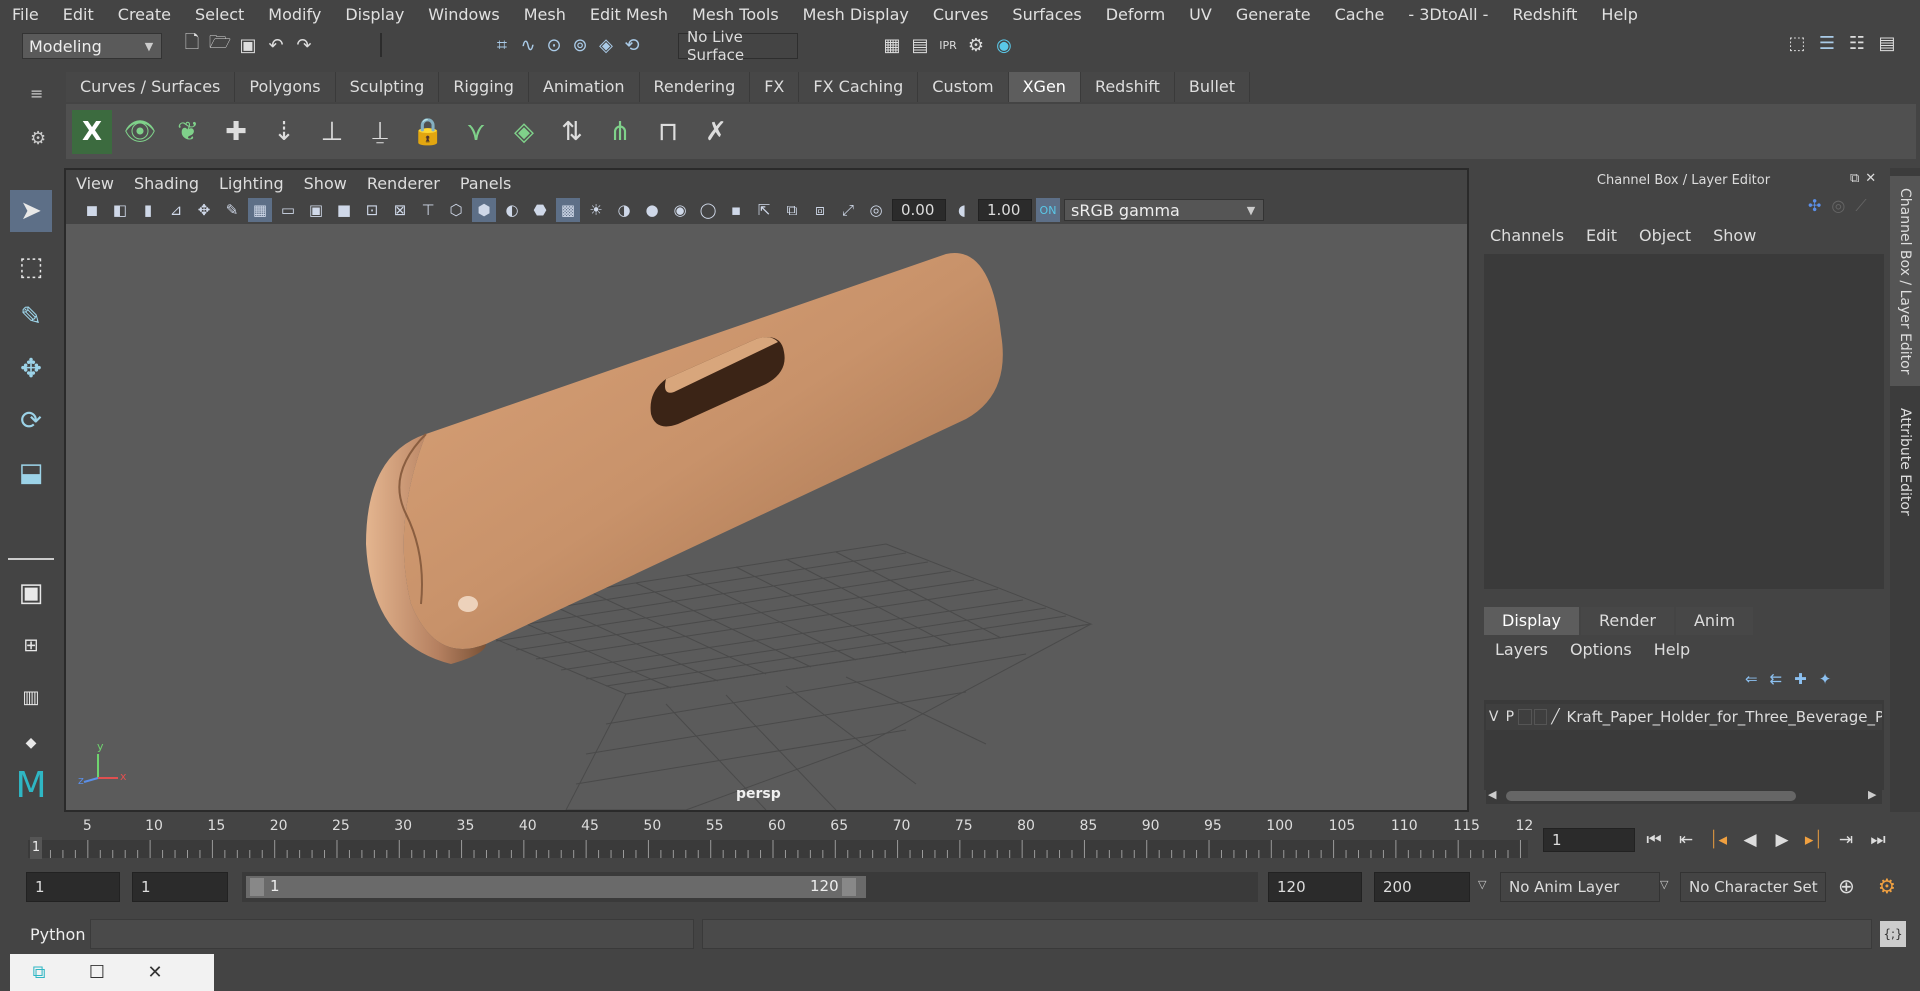  What do you see at coordinates (1601, 649) in the screenshot?
I see `options-menu: Options` at bounding box center [1601, 649].